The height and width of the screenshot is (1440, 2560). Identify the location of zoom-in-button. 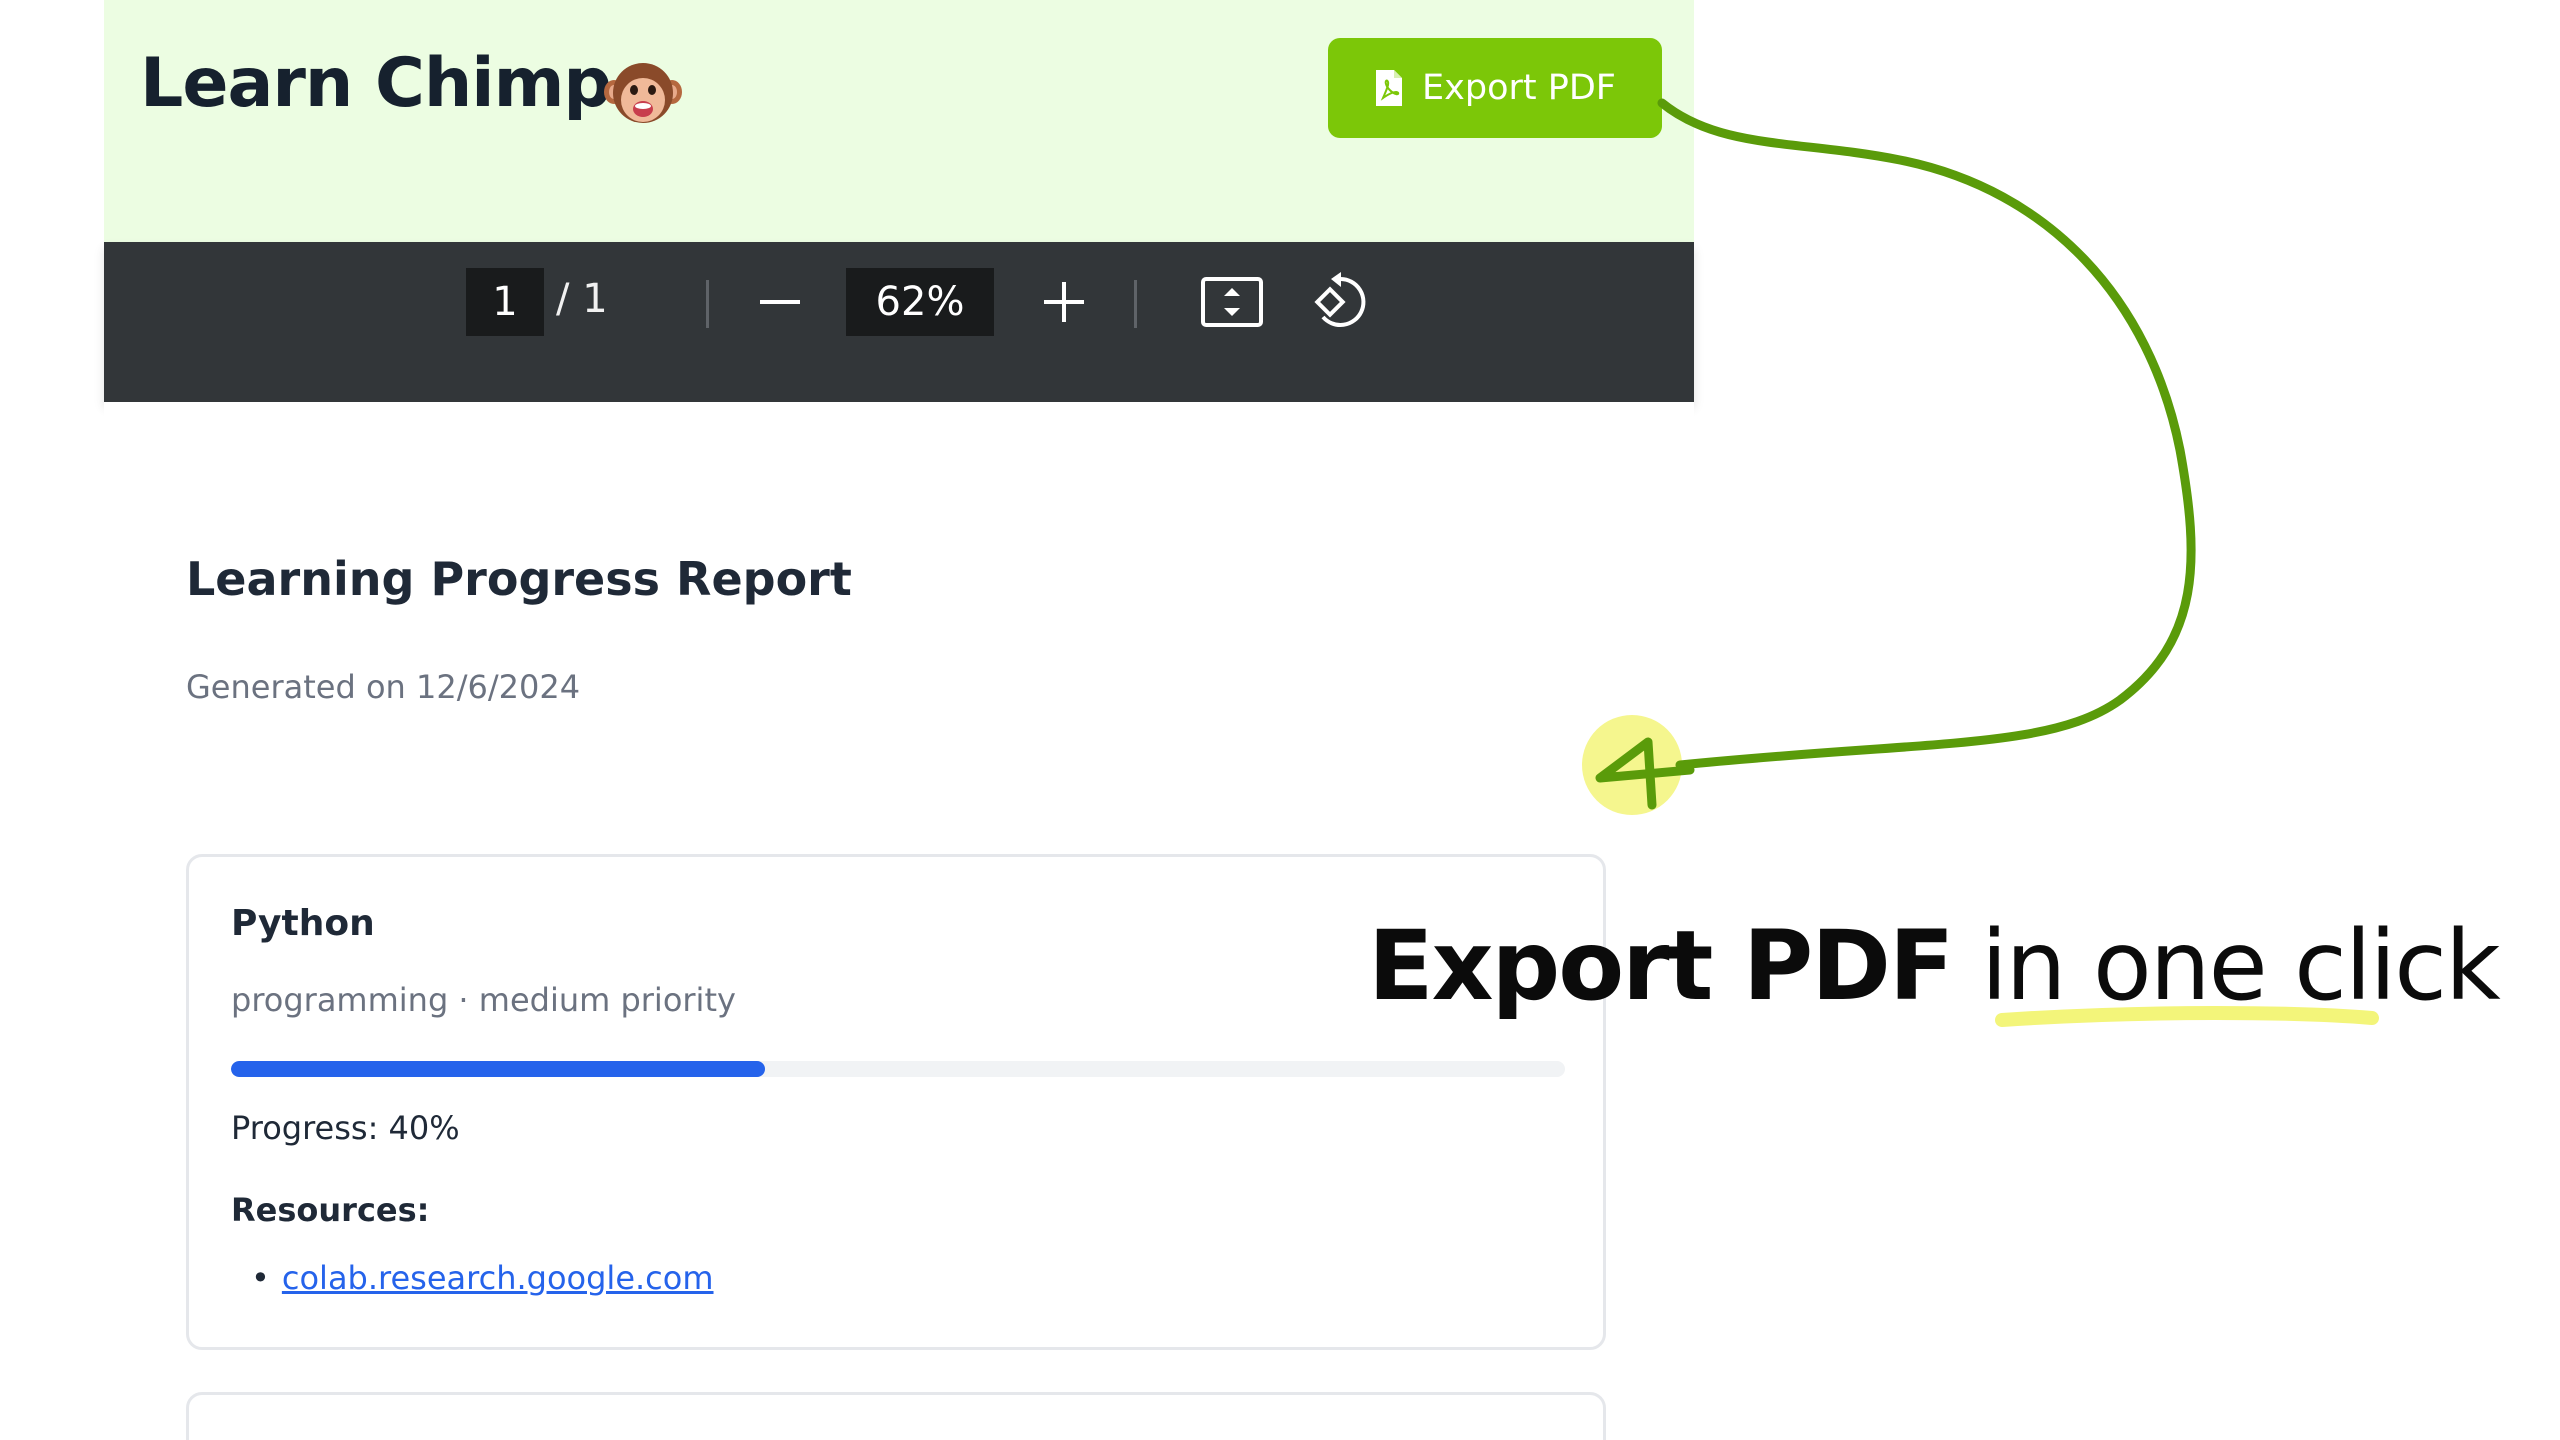
(1064, 302).